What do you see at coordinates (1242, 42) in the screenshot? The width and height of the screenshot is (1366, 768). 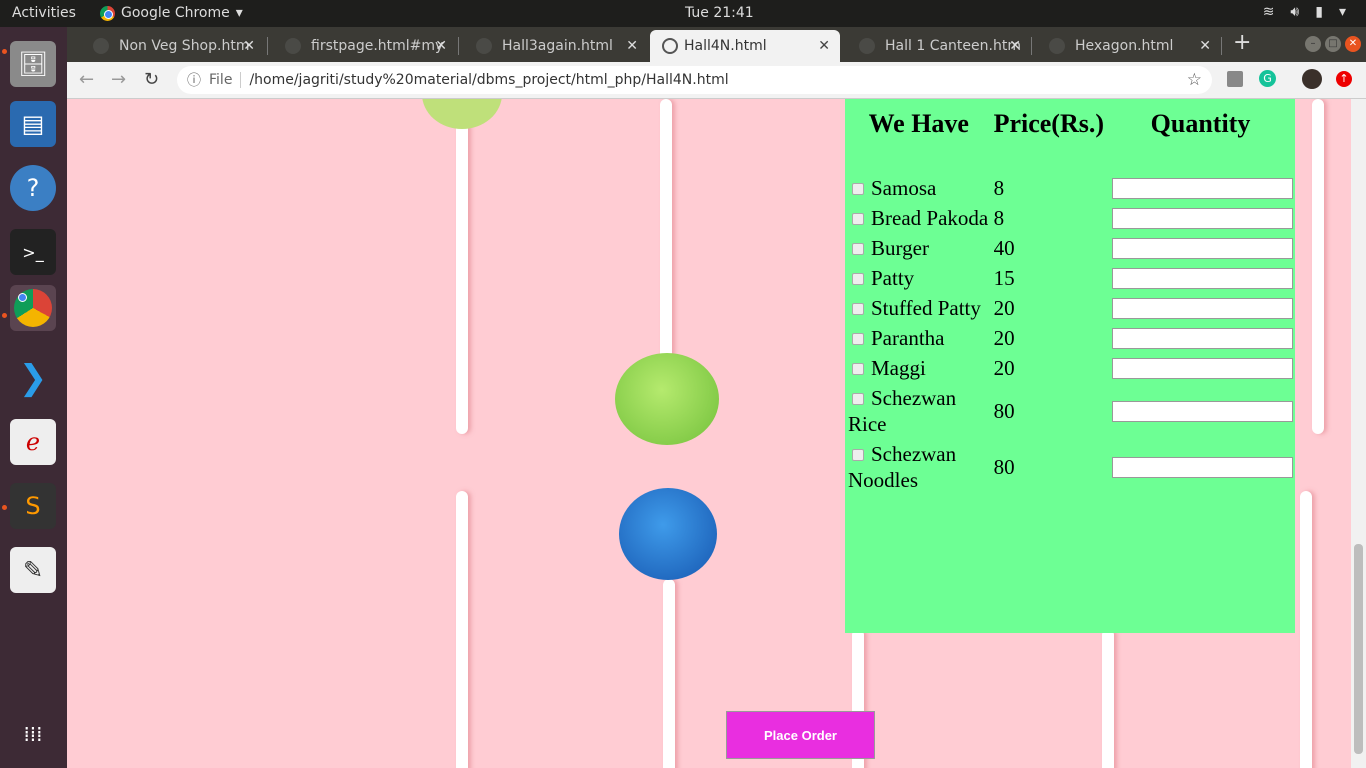 I see `new-tab-button: +` at bounding box center [1242, 42].